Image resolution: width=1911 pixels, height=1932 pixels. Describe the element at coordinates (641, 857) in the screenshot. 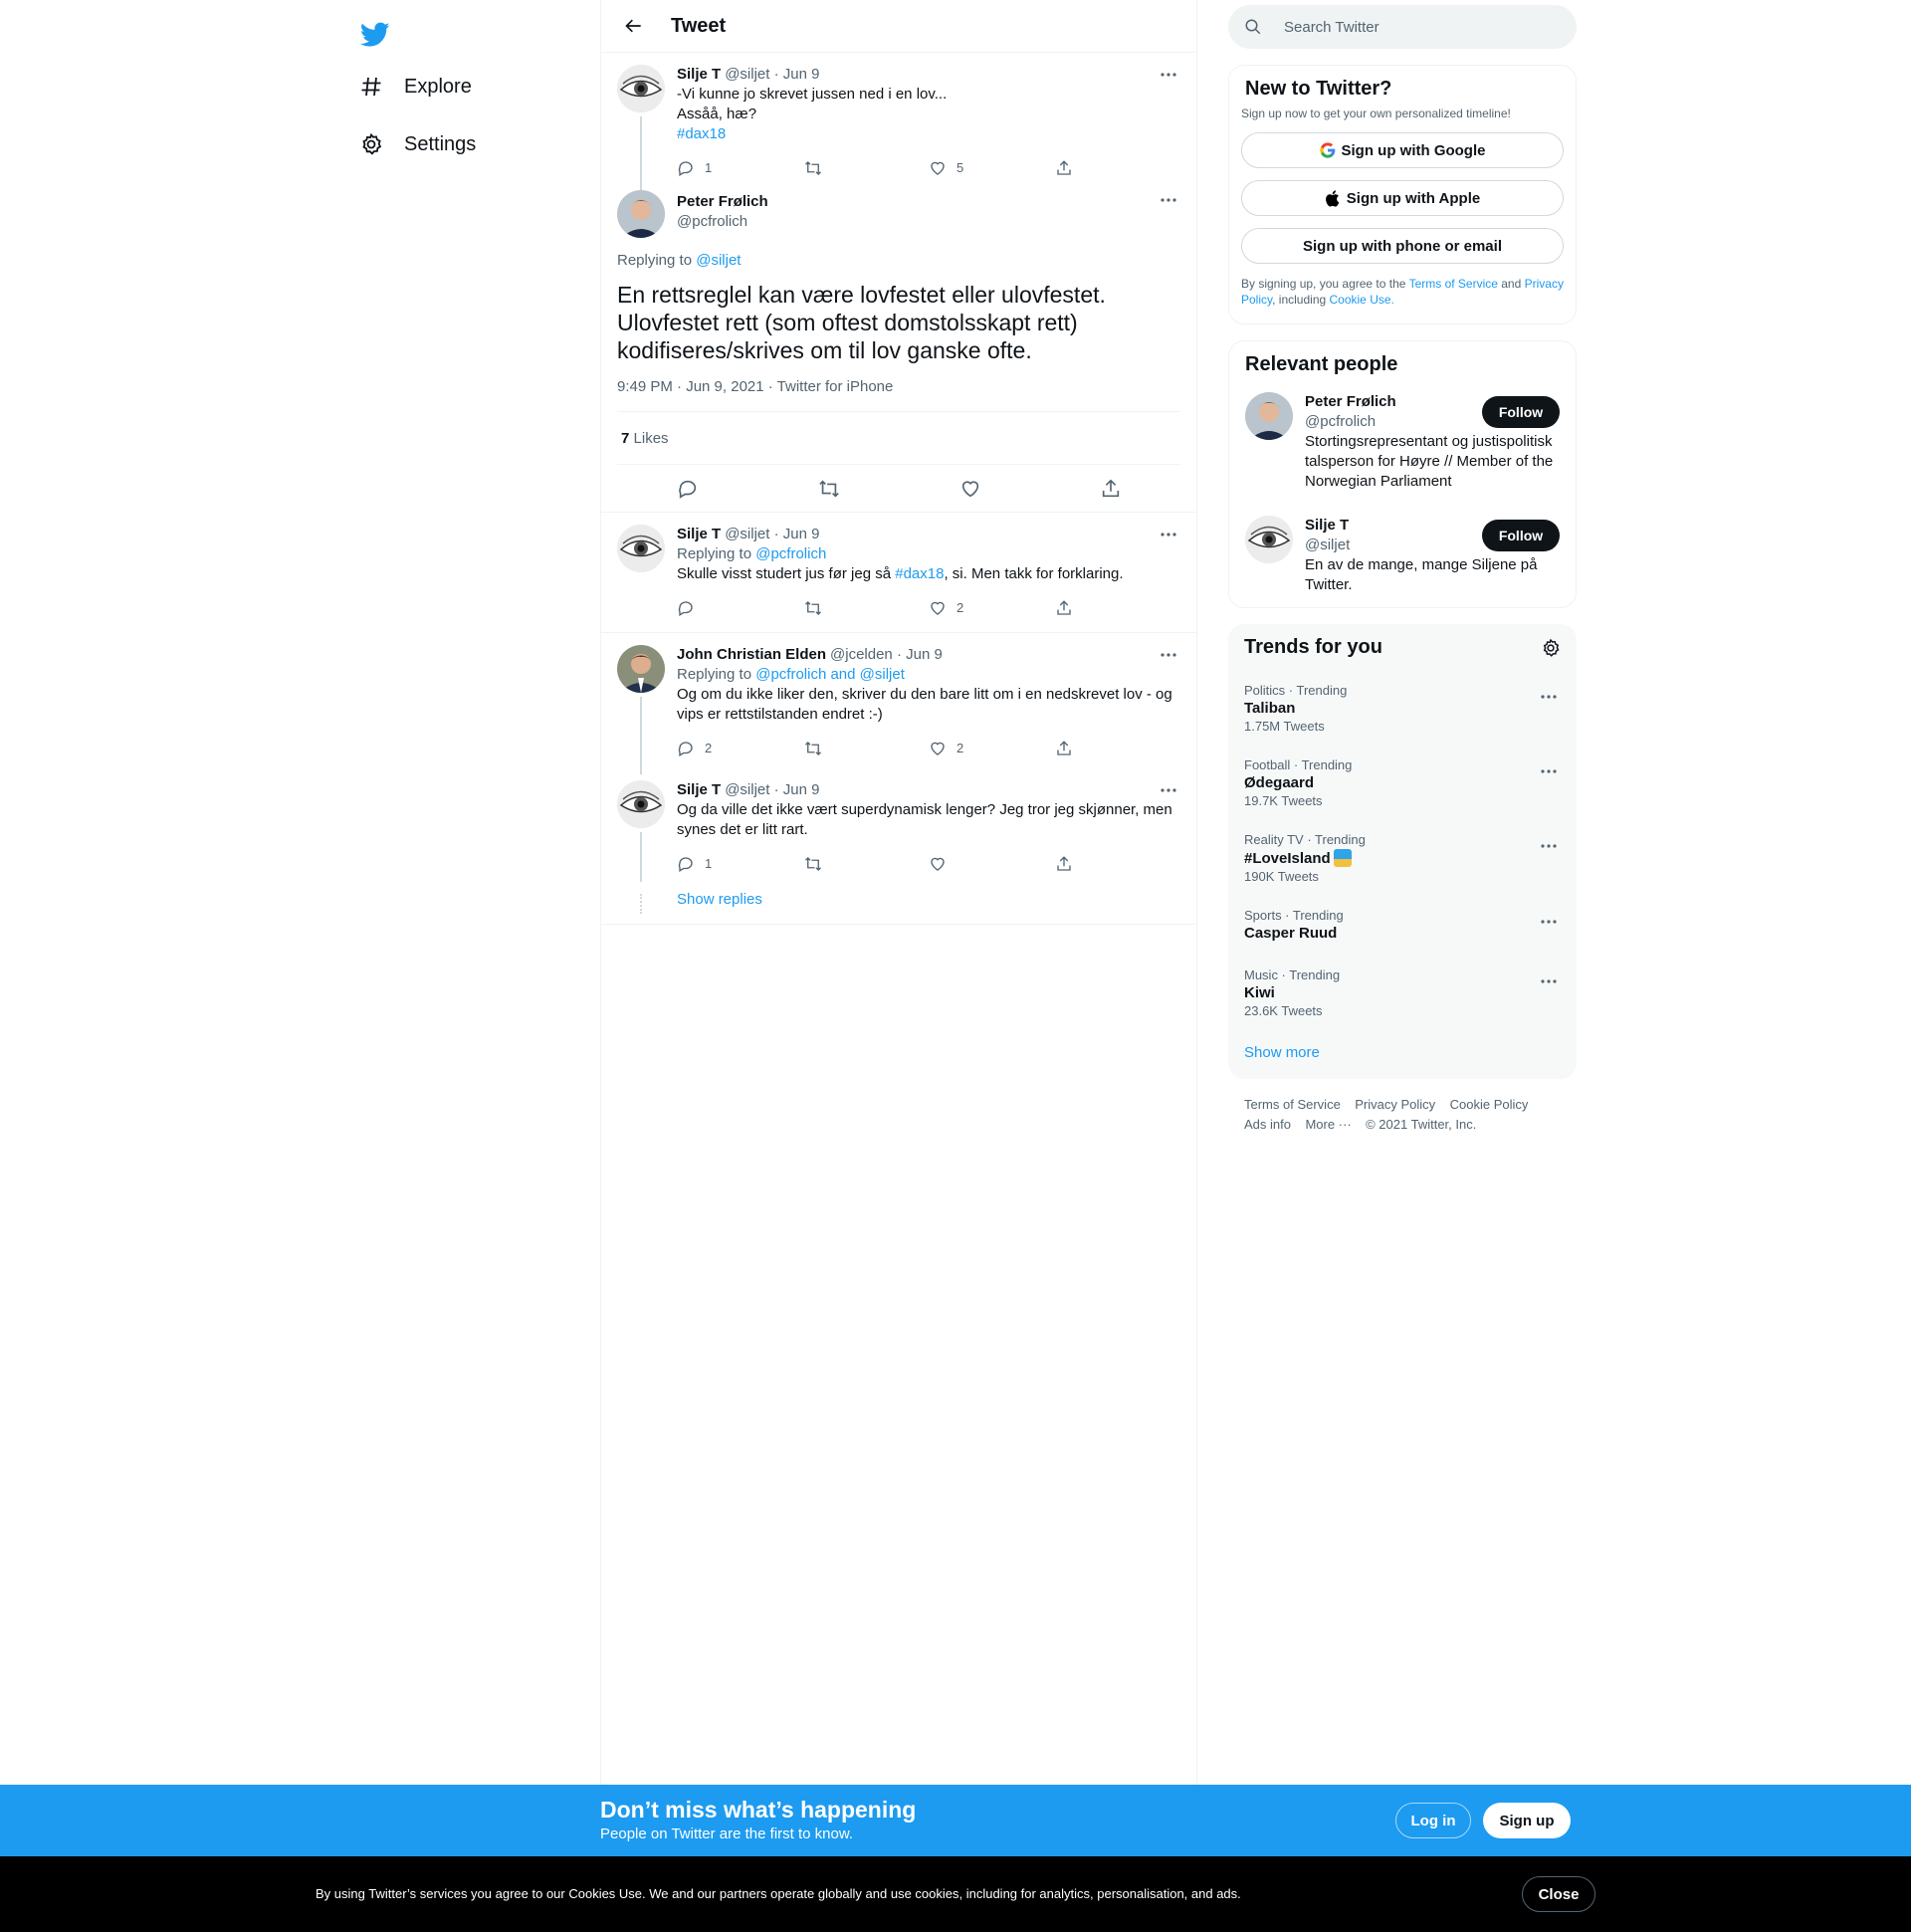

I see `thread-line` at that location.